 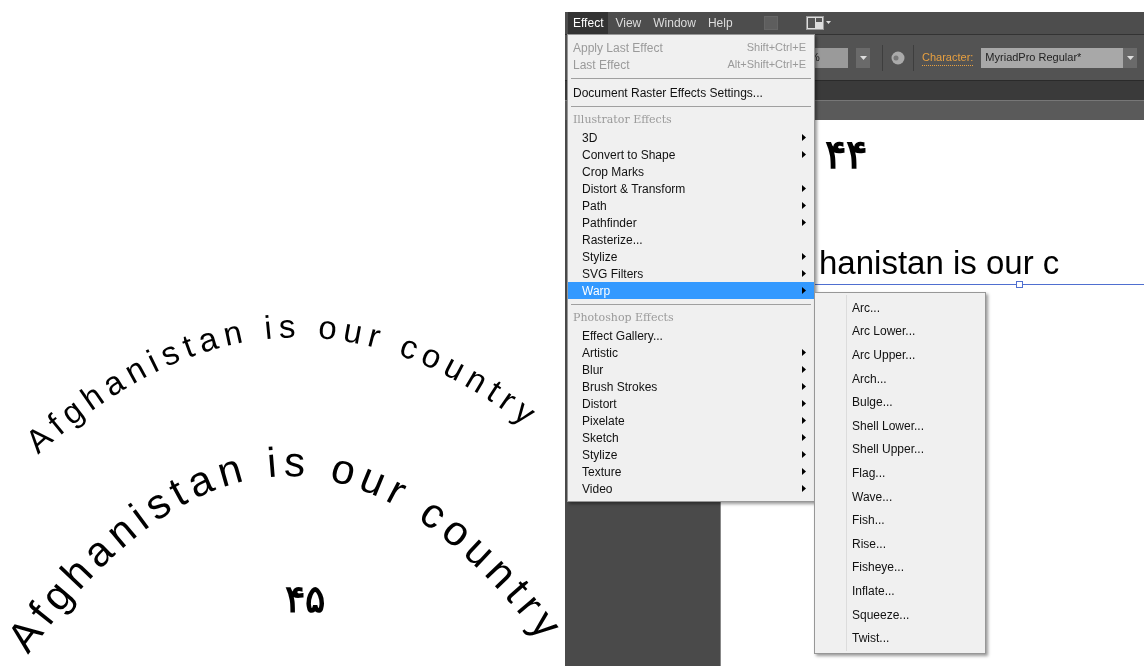 What do you see at coordinates (691, 171) in the screenshot?
I see `menu-item: Crop Marks` at bounding box center [691, 171].